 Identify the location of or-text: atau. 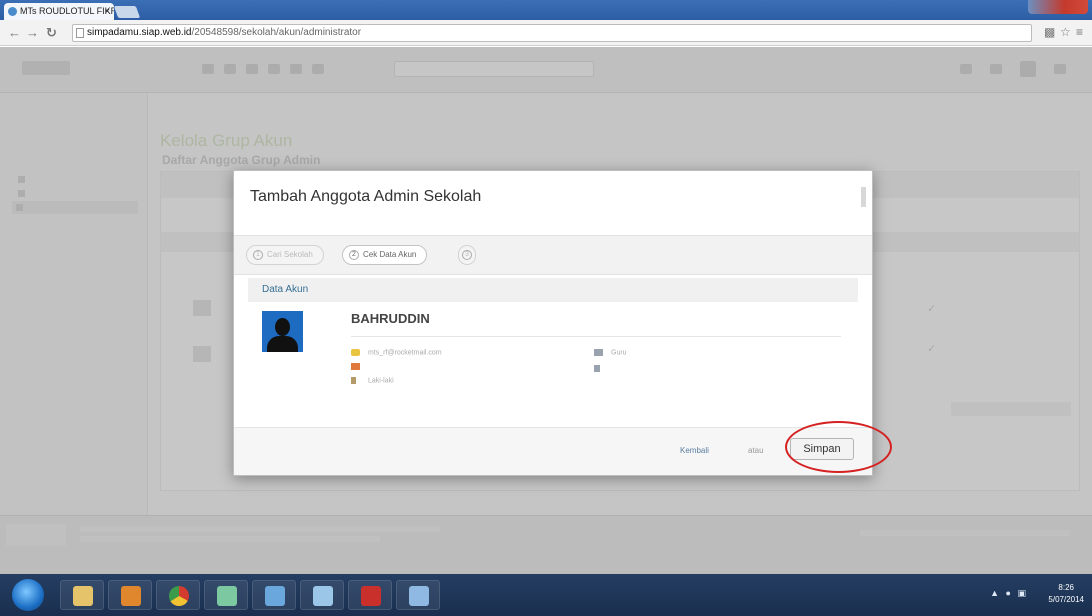
(756, 450).